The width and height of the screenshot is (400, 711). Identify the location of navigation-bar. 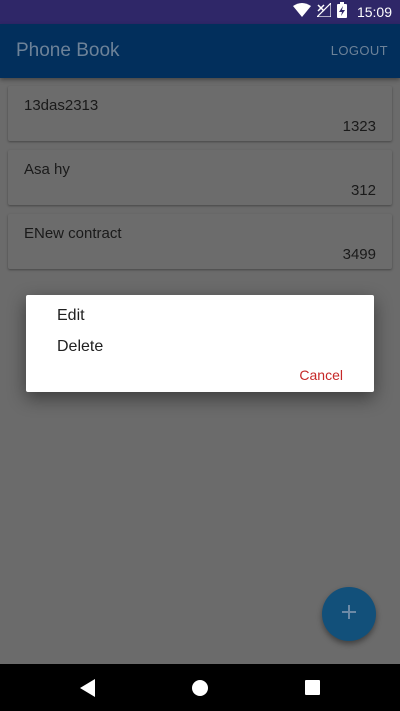
(200, 687).